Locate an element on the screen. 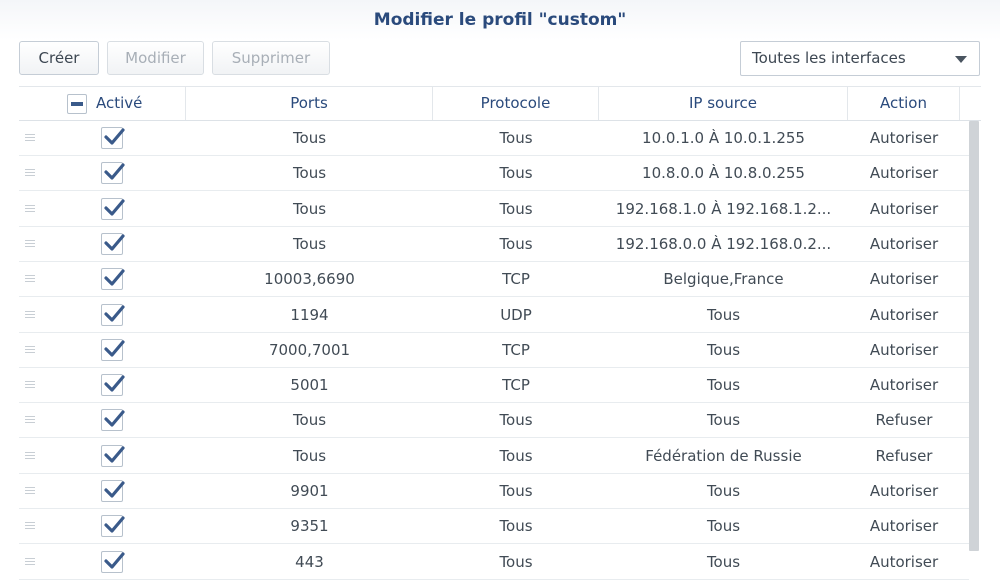 The height and width of the screenshot is (584, 1000). dialog-title: Modifier le profil "custom" is located at coordinates (500, 20).